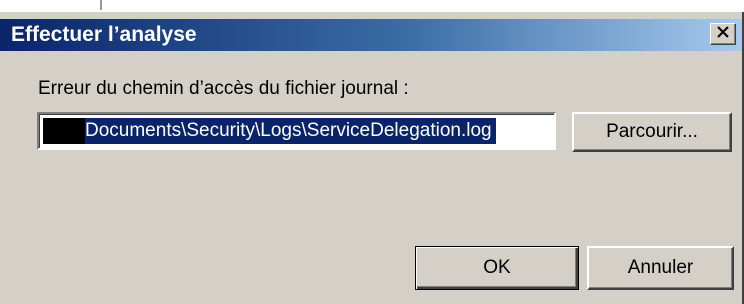 Image resolution: width=744 pixels, height=304 pixels. I want to click on ok-button-label: OK, so click(497, 267).